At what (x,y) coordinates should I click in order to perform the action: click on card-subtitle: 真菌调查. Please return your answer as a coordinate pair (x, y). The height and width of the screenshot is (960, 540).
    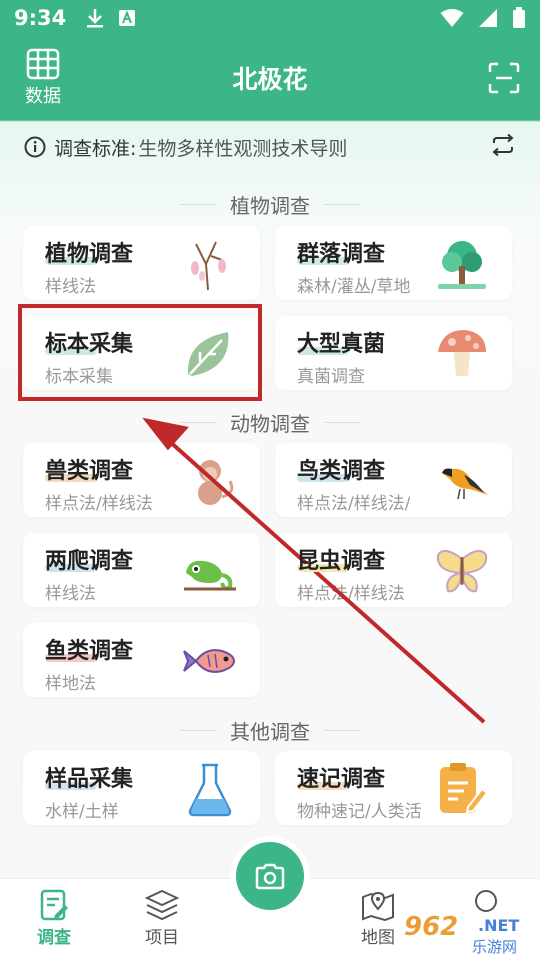
    Looking at the image, I should click on (331, 377).